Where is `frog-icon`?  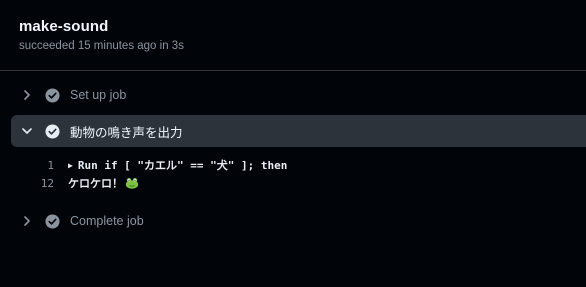 frog-icon is located at coordinates (132, 183).